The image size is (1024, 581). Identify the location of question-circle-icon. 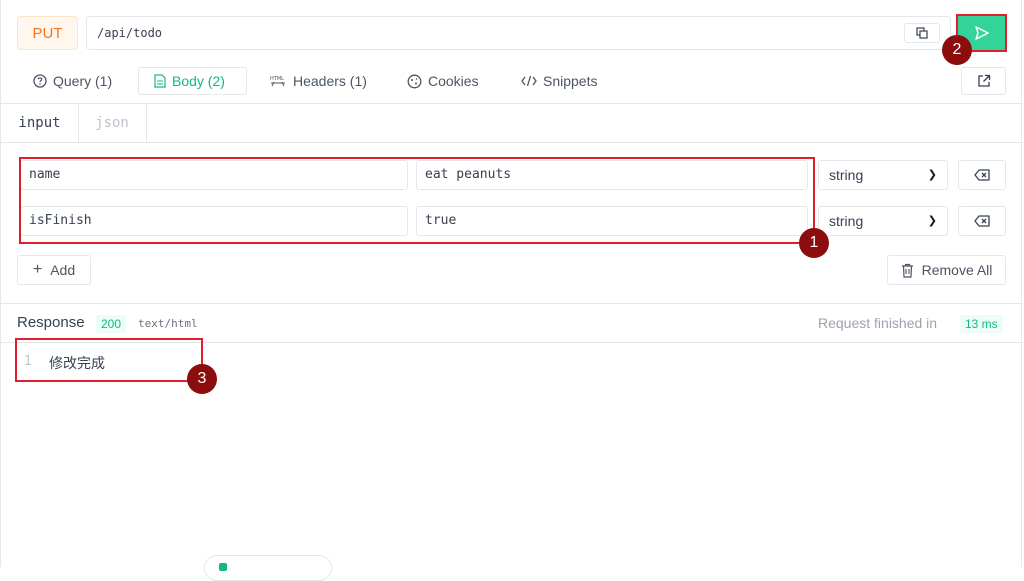
(40, 81).